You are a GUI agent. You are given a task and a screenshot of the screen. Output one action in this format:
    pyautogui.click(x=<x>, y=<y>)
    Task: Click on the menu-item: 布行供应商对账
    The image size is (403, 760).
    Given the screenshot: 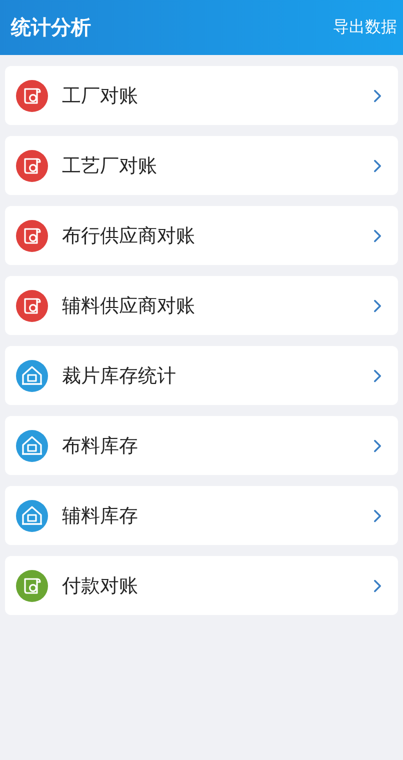 What is the action you would take?
    pyautogui.click(x=201, y=235)
    